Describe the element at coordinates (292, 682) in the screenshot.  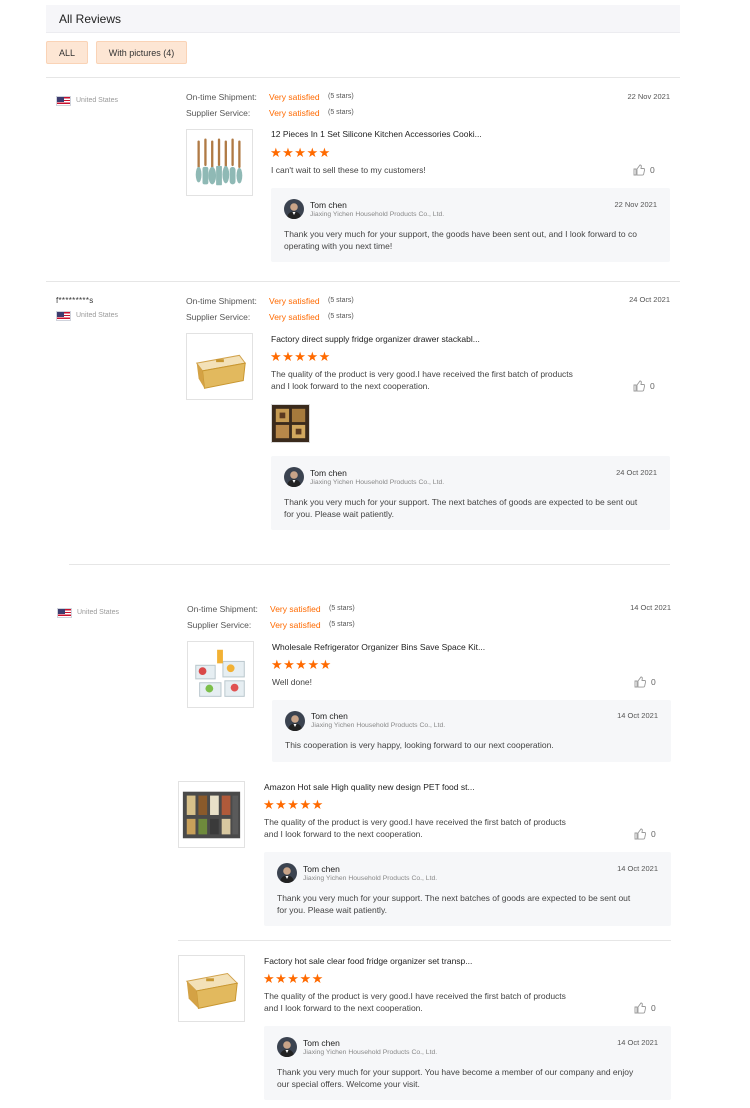
I see `review-text: Well done!` at that location.